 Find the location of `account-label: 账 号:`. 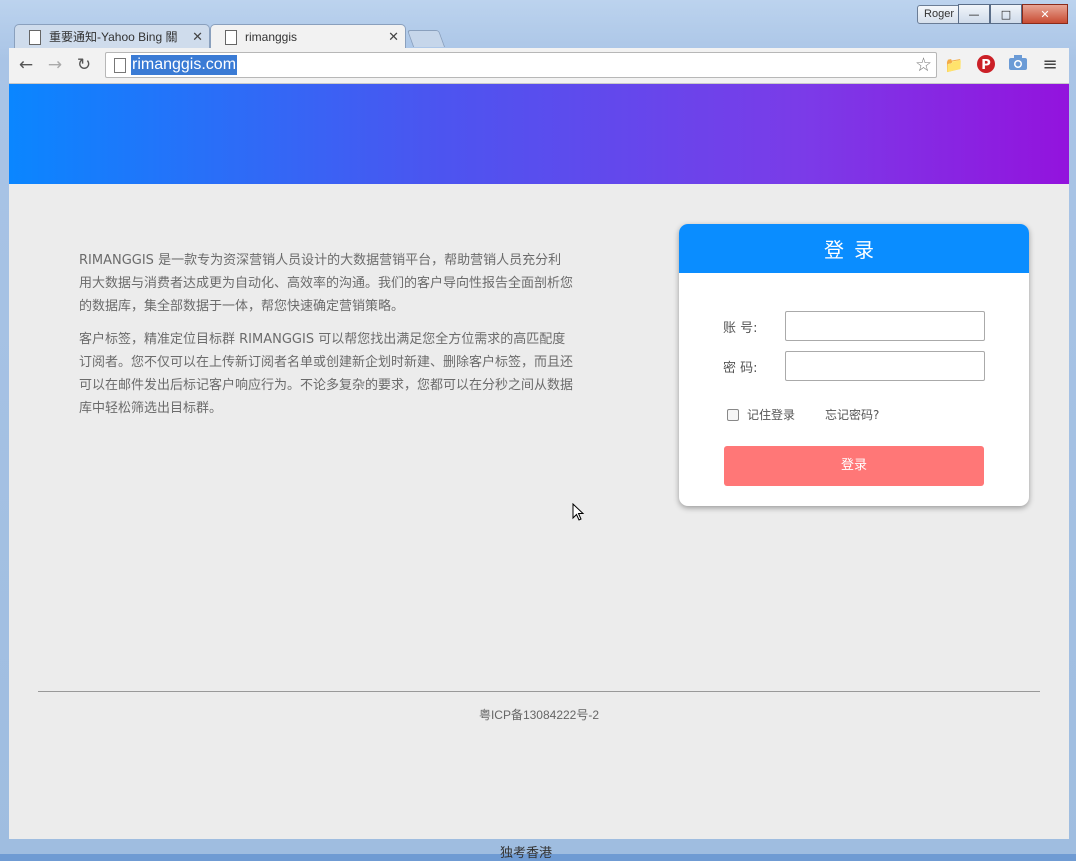

account-label: 账 号: is located at coordinates (740, 328).